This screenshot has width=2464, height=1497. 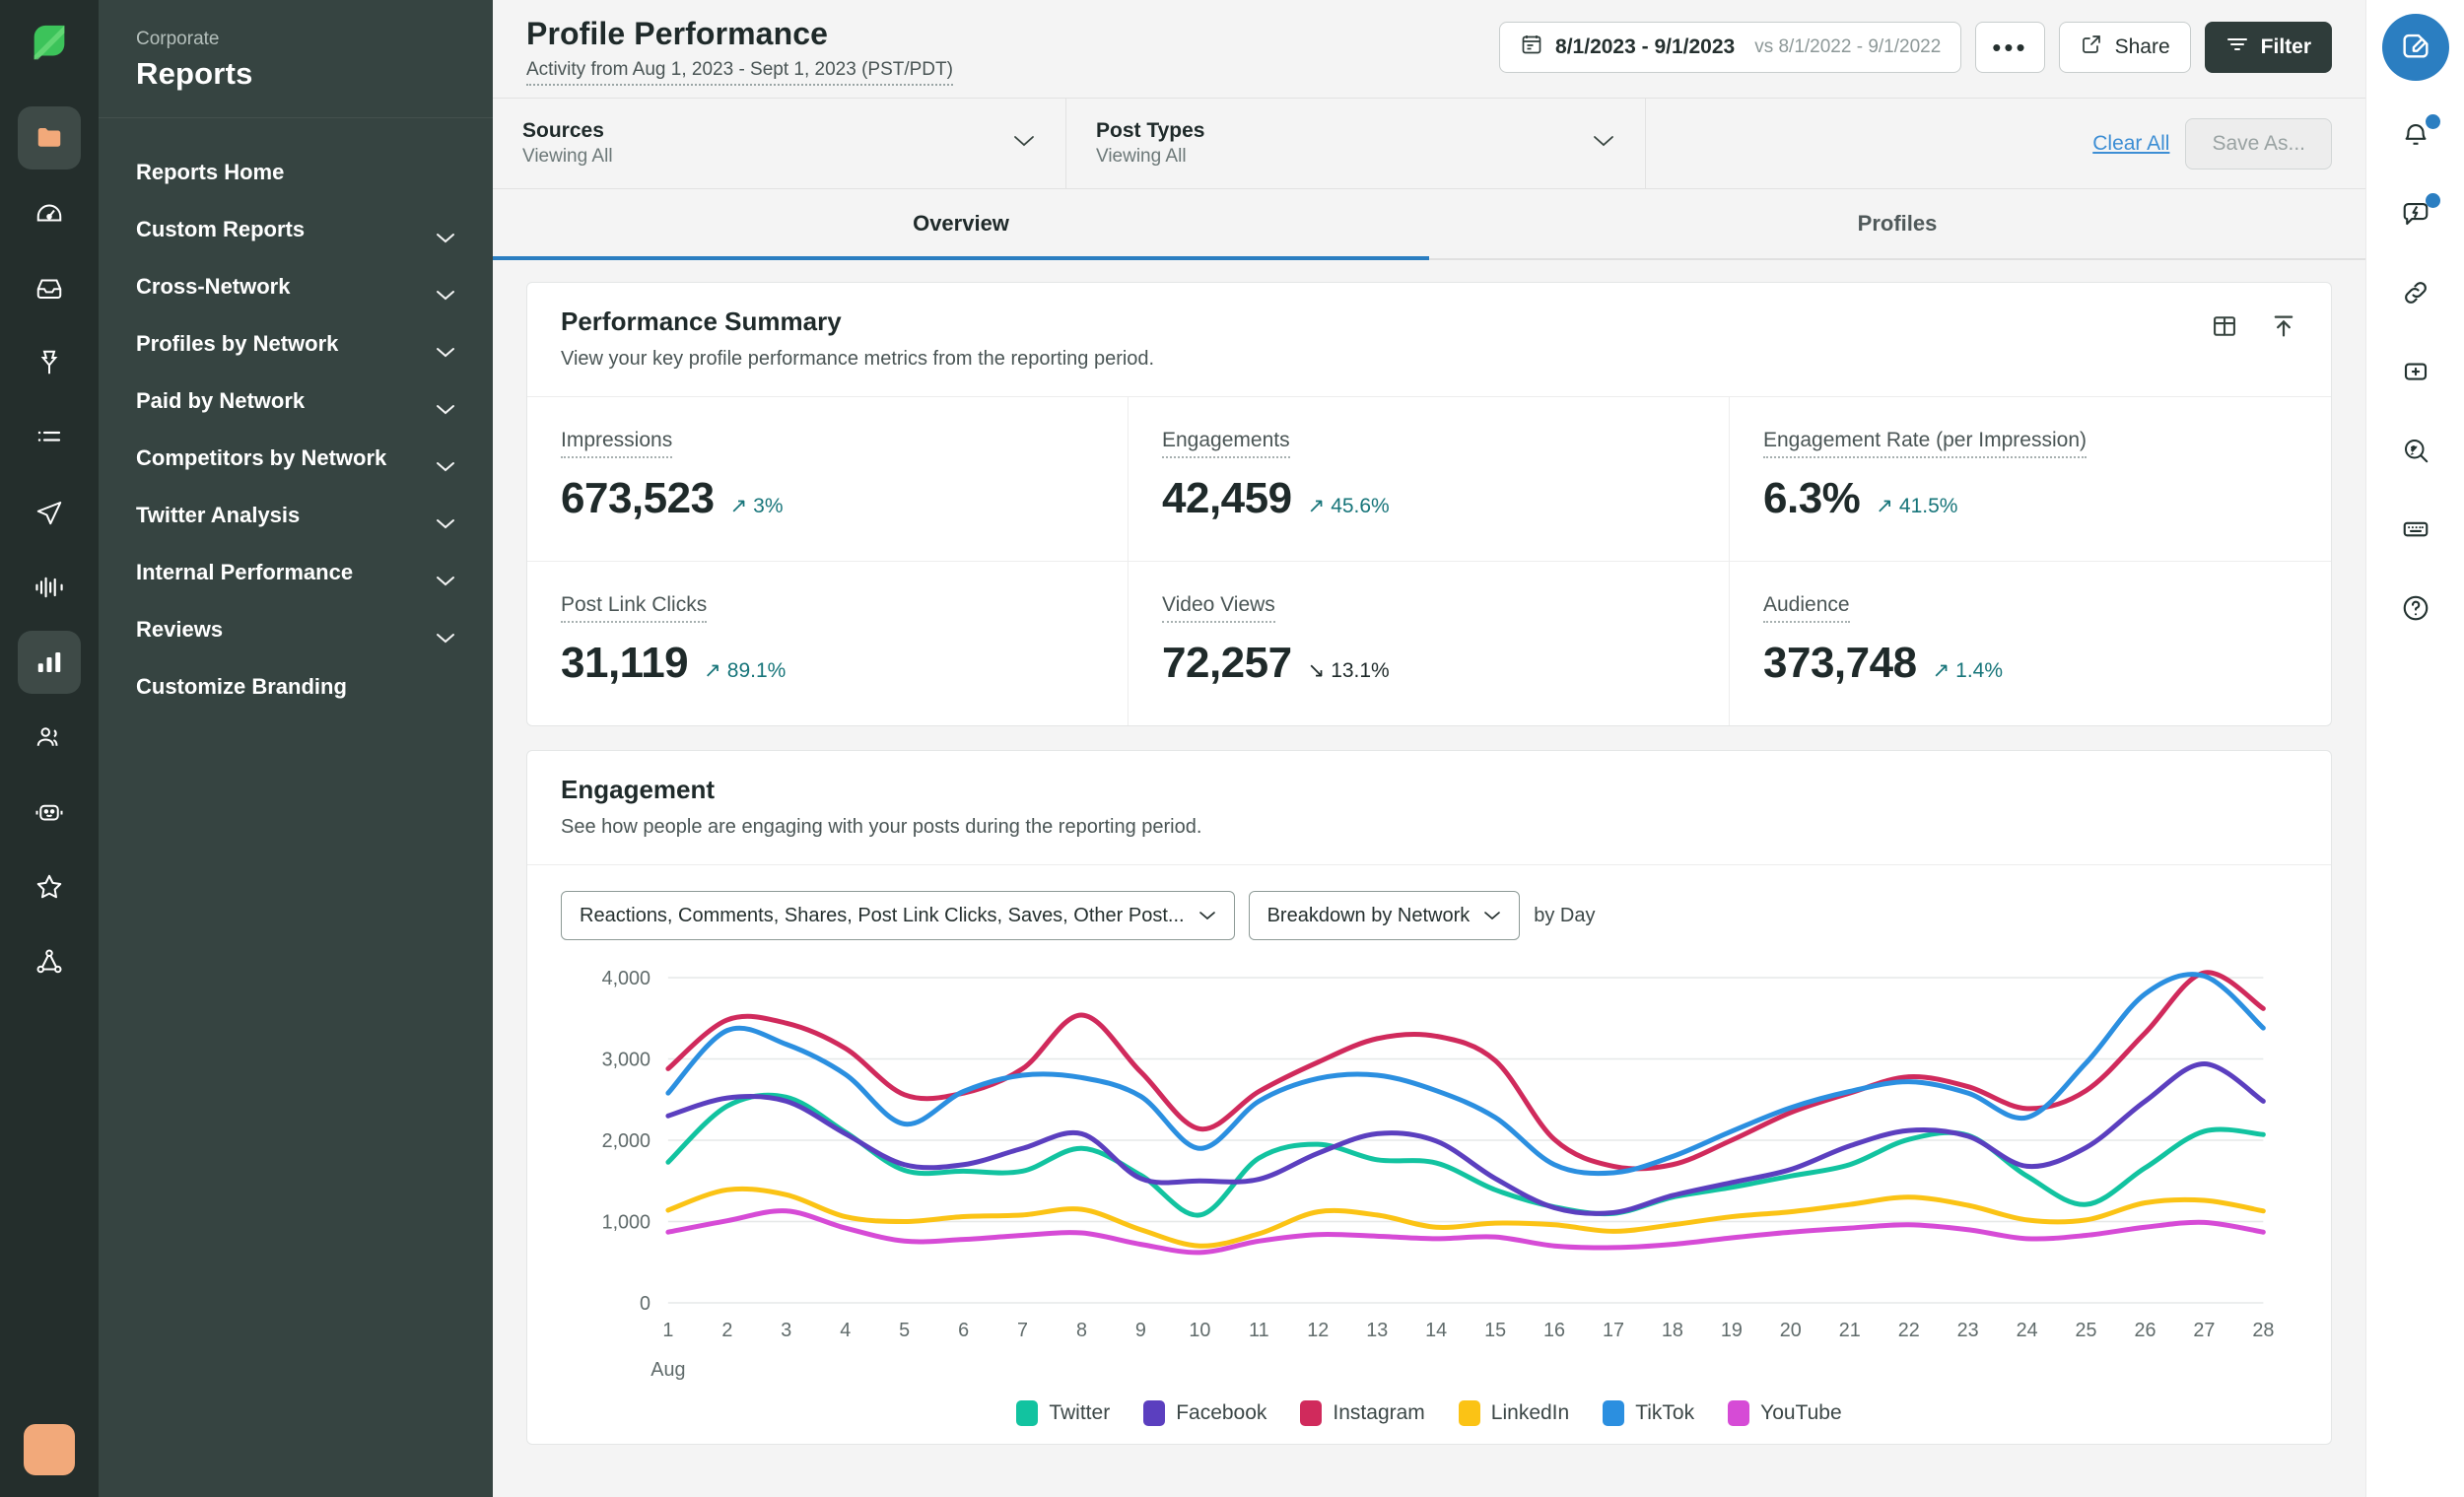 What do you see at coordinates (2142, 46) in the screenshot?
I see `share-label: Share` at bounding box center [2142, 46].